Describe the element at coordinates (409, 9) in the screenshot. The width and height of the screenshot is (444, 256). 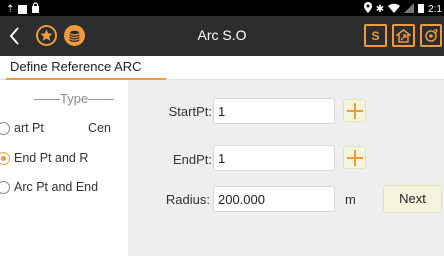
I see `signal-icon` at that location.